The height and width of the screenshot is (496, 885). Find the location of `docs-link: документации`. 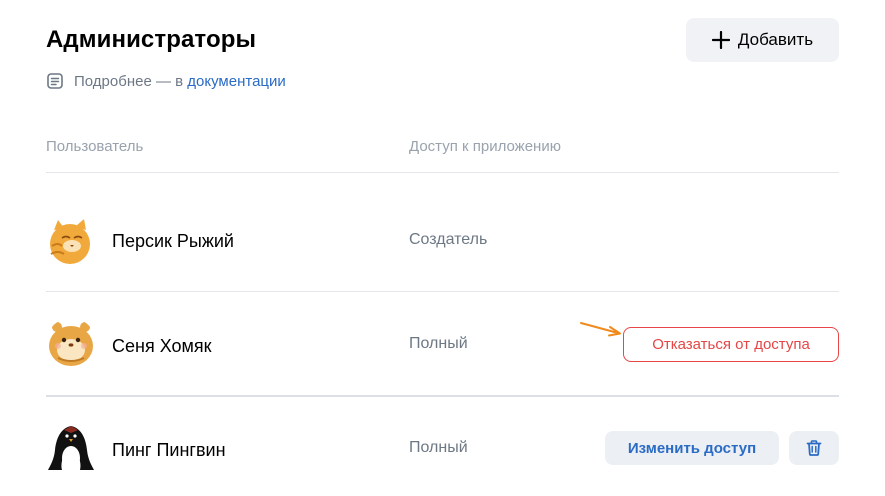

docs-link: документации is located at coordinates (236, 81).